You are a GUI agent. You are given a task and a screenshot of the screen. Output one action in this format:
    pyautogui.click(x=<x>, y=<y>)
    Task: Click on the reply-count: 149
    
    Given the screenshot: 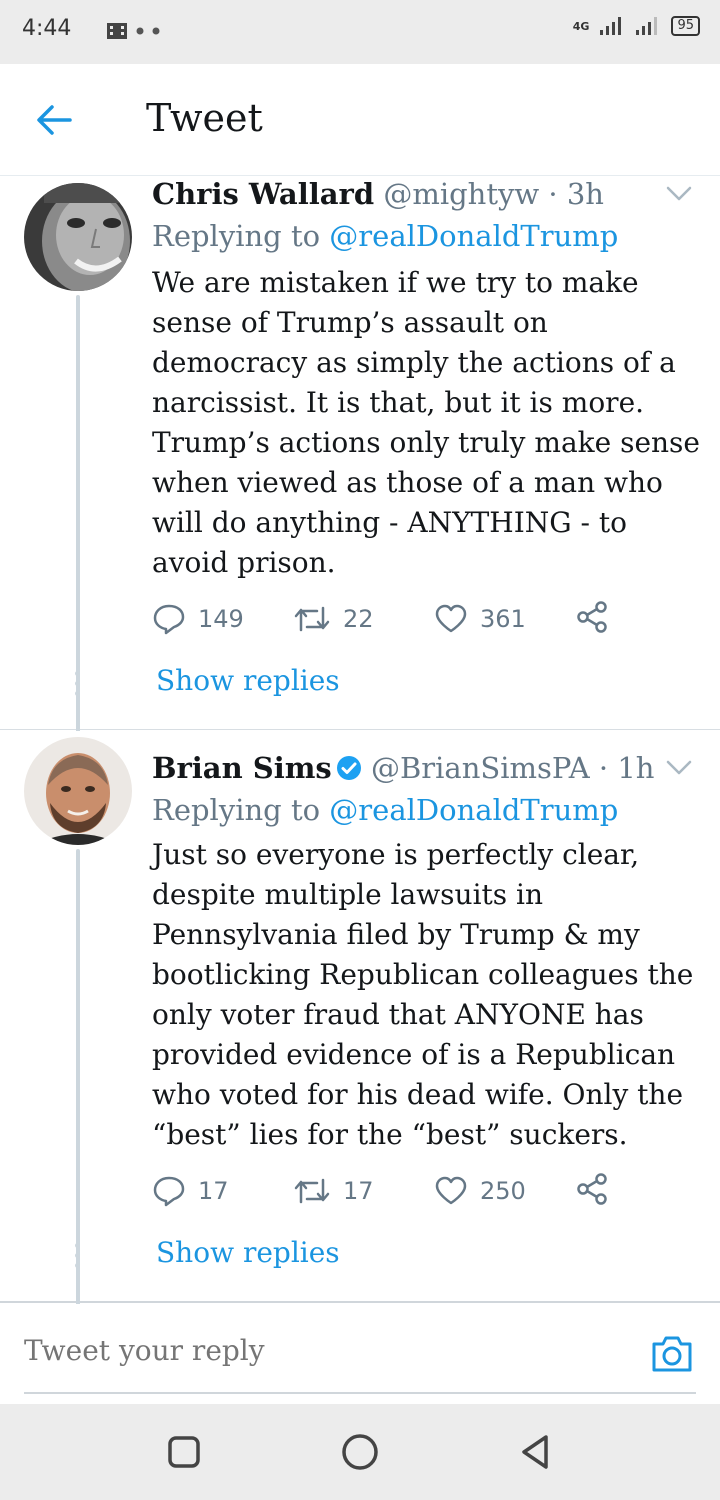 What is the action you would take?
    pyautogui.click(x=221, y=619)
    